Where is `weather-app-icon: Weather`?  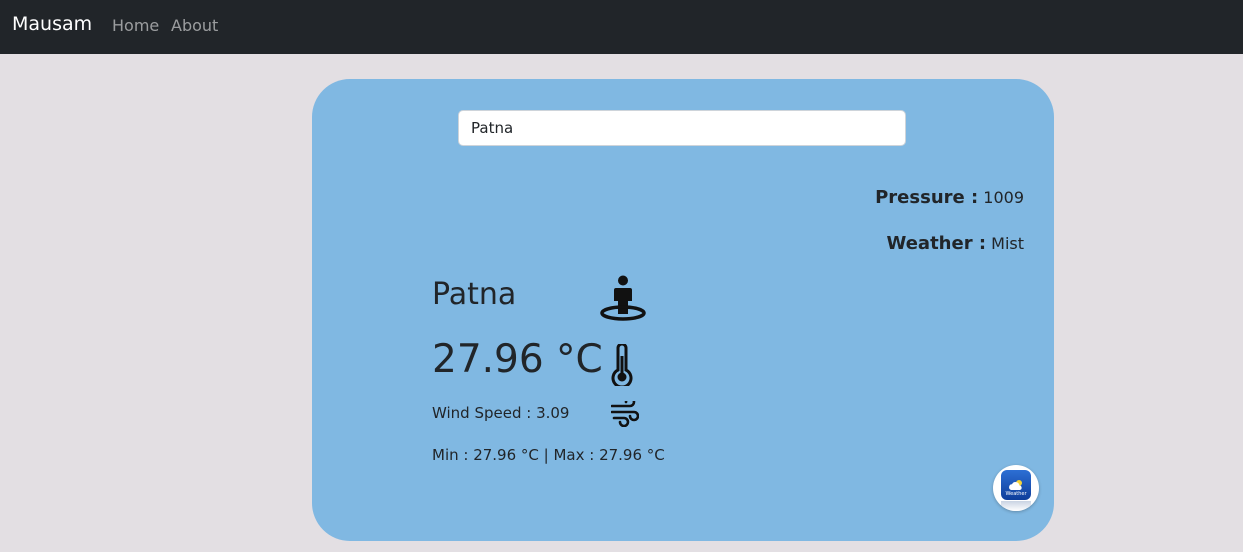
weather-app-icon: Weather is located at coordinates (1016, 488).